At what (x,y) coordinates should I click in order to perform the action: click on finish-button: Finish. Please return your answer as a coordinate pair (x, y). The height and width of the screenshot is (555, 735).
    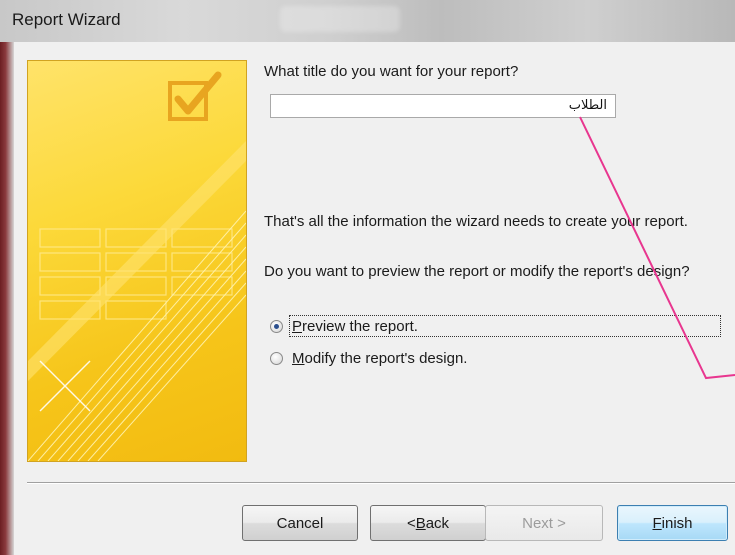
    Looking at the image, I should click on (672, 523).